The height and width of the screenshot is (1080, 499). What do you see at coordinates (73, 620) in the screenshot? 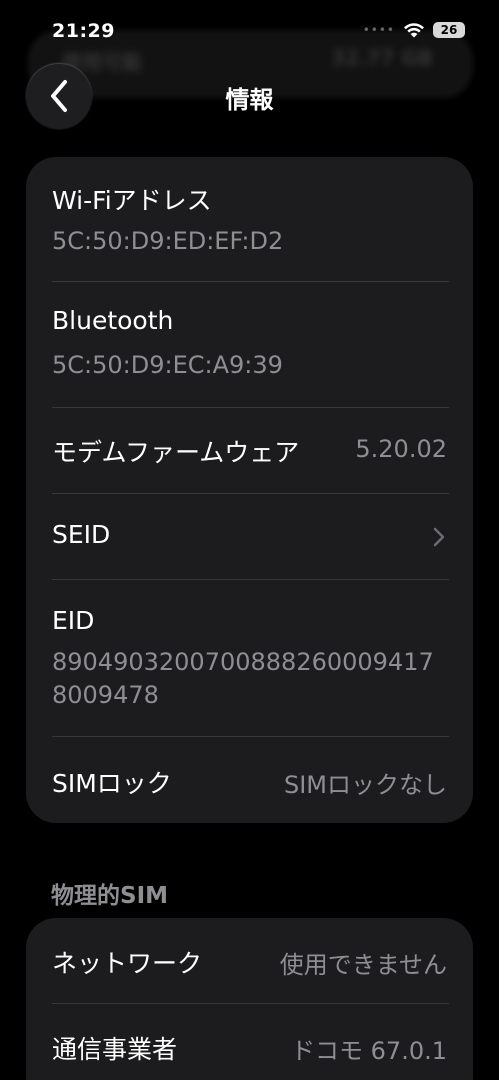
I see `eid-label: EID` at bounding box center [73, 620].